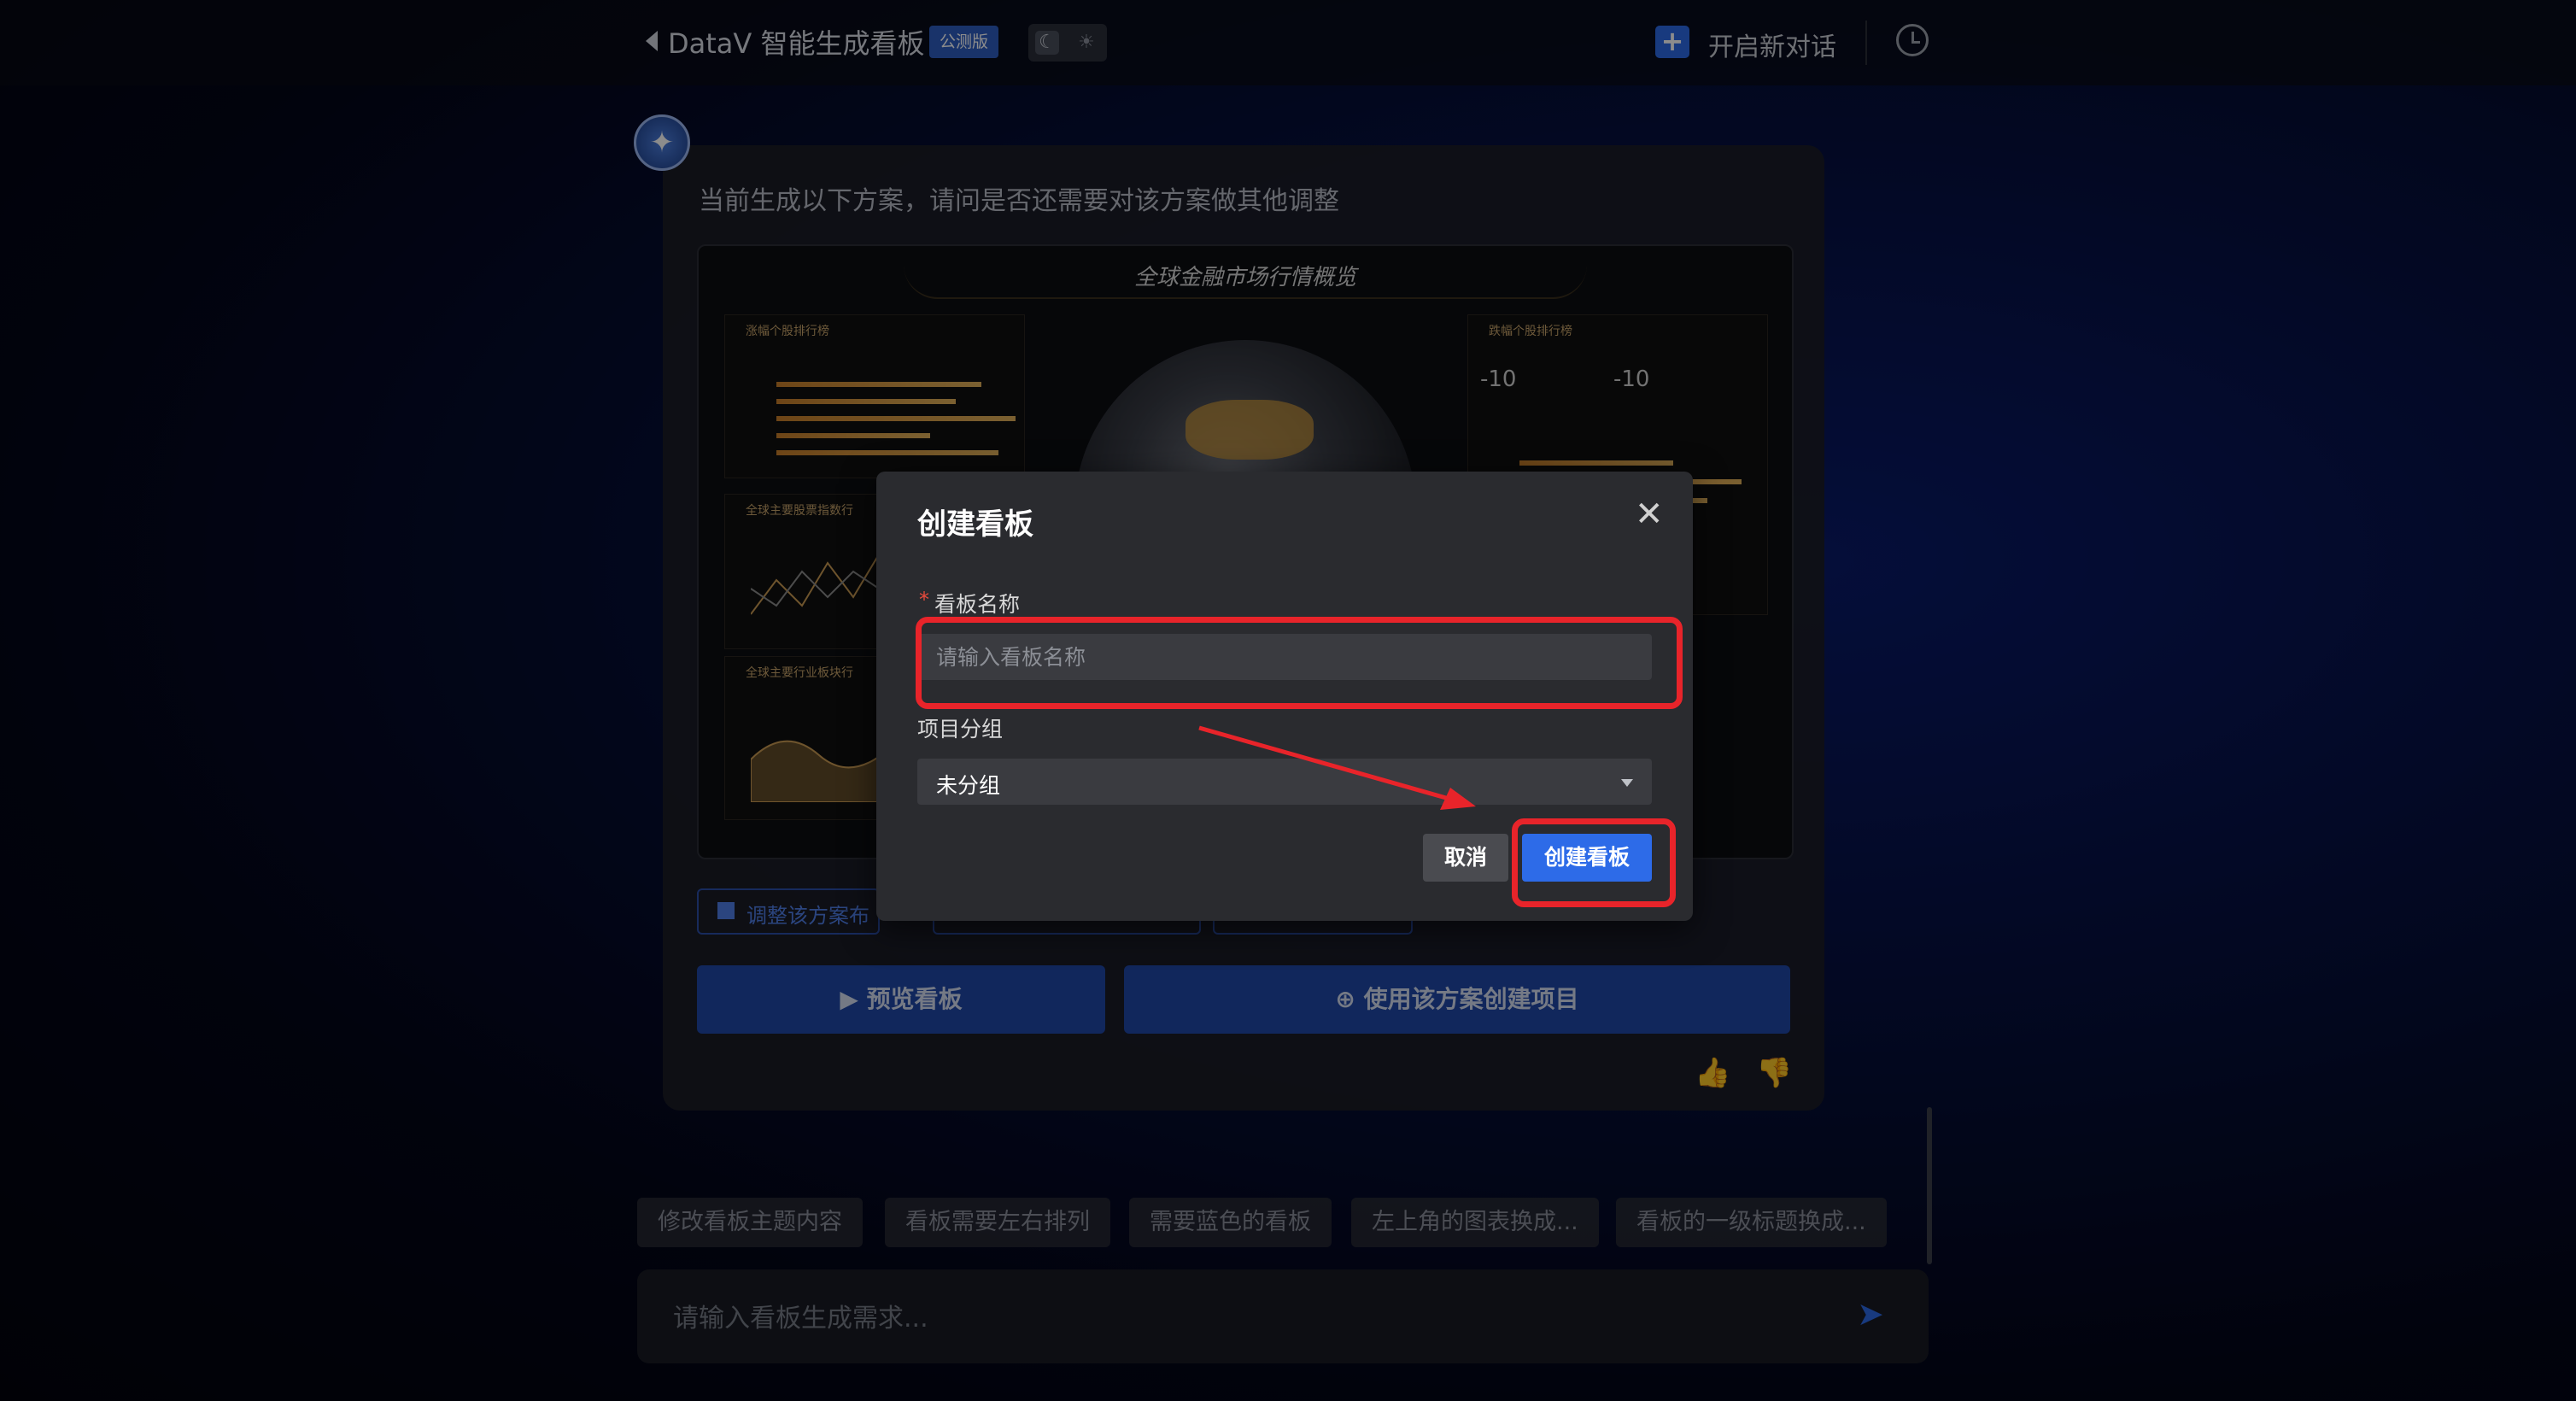  What do you see at coordinates (924, 600) in the screenshot?
I see `required-mark: *` at bounding box center [924, 600].